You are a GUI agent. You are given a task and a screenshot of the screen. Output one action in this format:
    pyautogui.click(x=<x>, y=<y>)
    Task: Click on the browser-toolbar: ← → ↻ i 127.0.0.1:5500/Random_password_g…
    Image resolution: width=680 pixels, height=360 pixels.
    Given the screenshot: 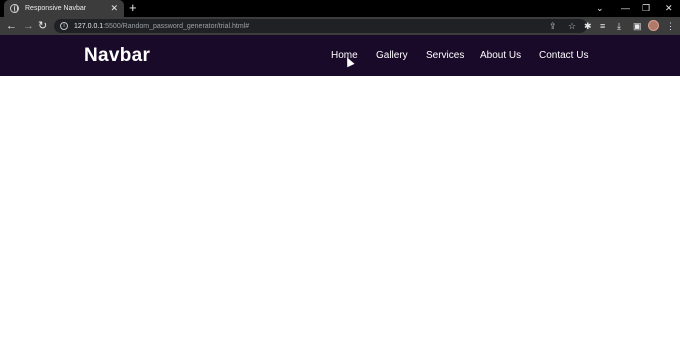 What is the action you would take?
    pyautogui.click(x=340, y=26)
    